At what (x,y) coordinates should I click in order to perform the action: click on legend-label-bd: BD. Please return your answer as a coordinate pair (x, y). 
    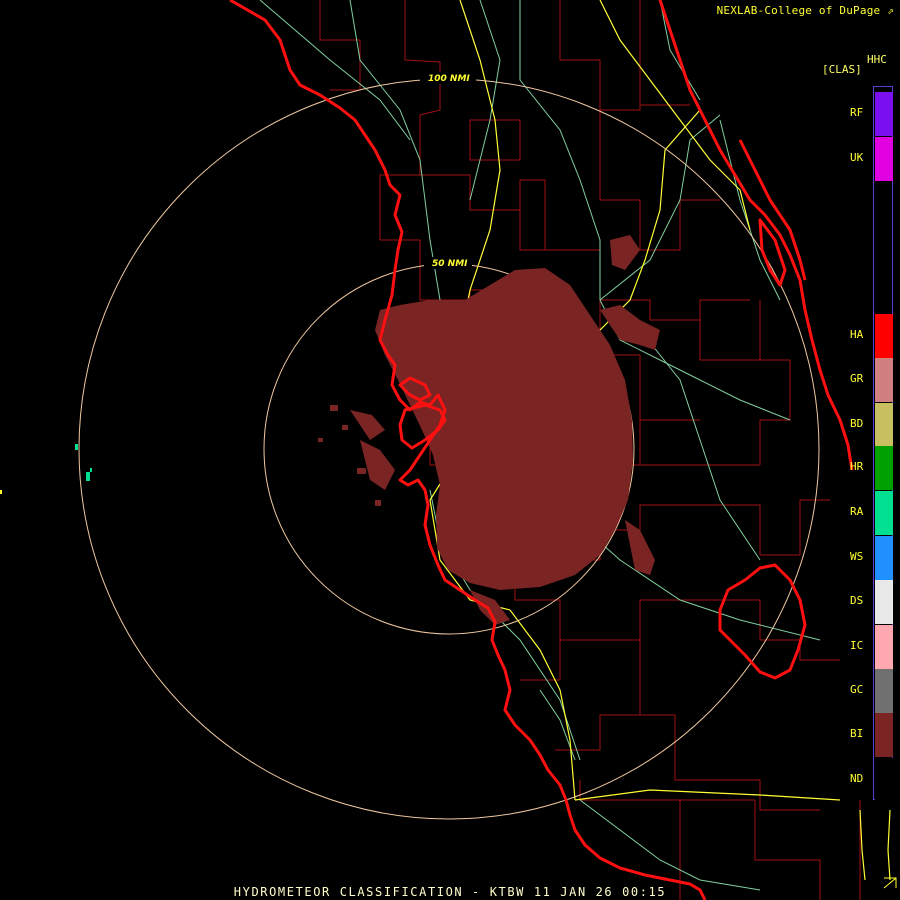
    Looking at the image, I should click on (857, 423).